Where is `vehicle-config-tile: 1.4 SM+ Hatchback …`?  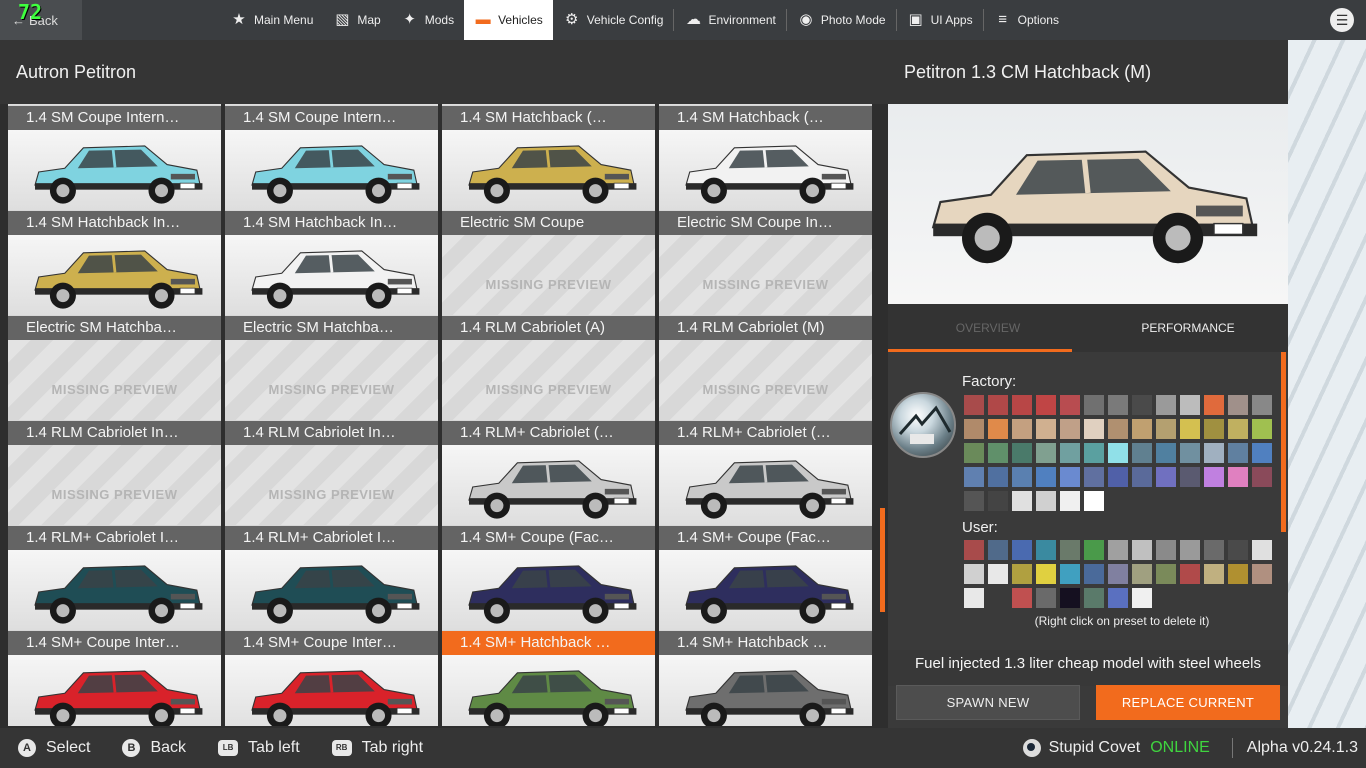
vehicle-config-tile: 1.4 SM+ Hatchback … is located at coordinates (548, 602).